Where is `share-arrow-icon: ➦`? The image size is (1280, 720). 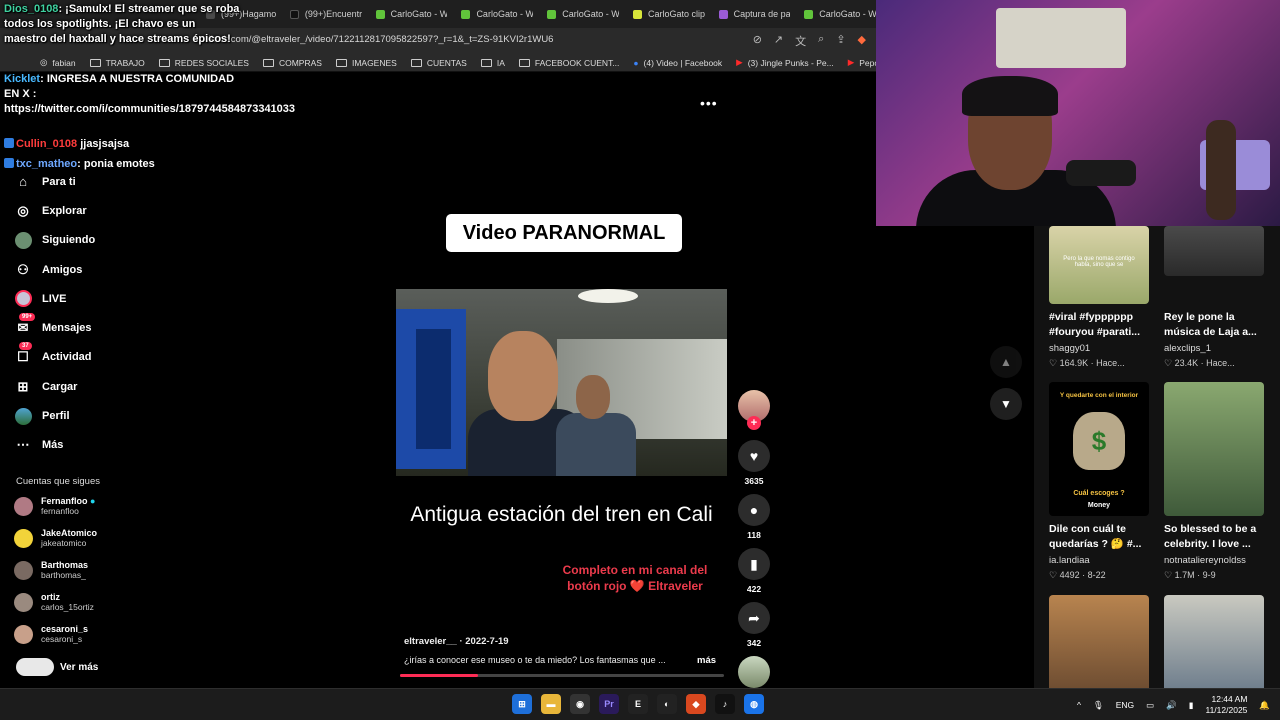 share-arrow-icon: ➦ is located at coordinates (754, 617).